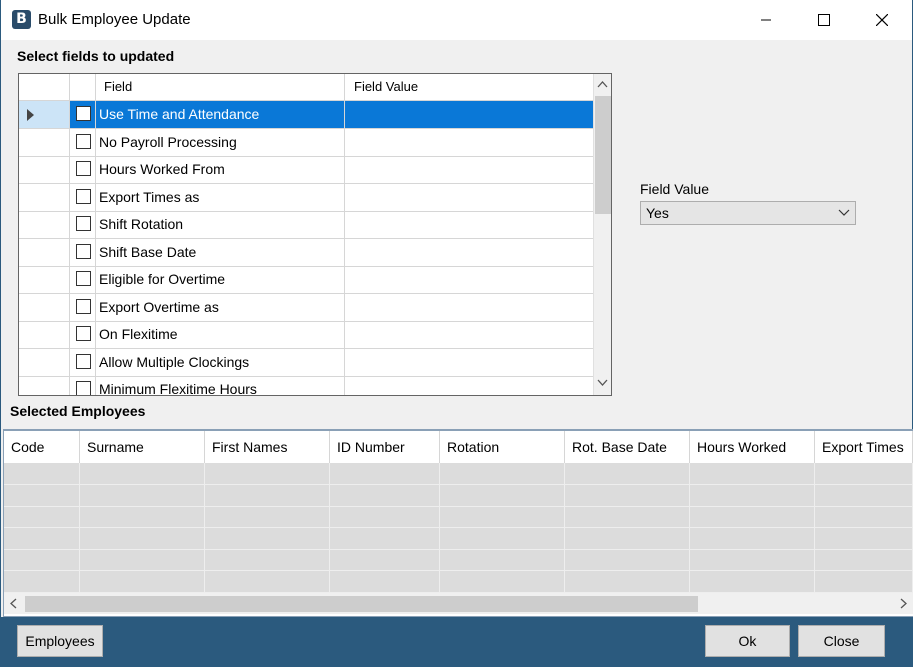  I want to click on field-row: Shift Base Date, so click(306, 252).